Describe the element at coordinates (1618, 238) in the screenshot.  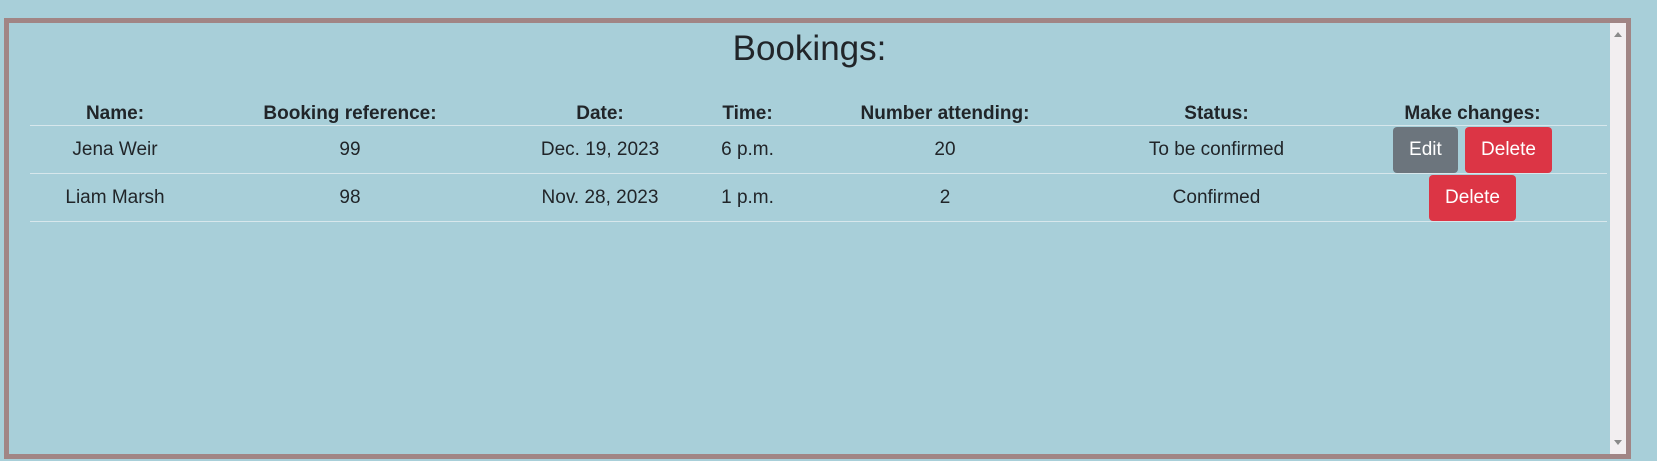
I see `vertical-scrollbar` at that location.